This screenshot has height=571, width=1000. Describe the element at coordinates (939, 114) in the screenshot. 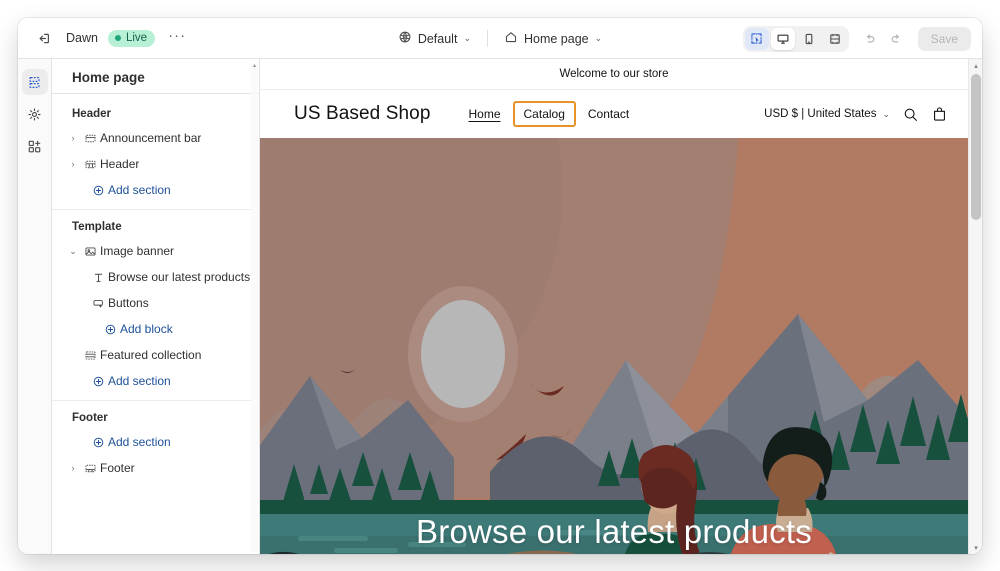

I see `shopping-bag-icon` at that location.